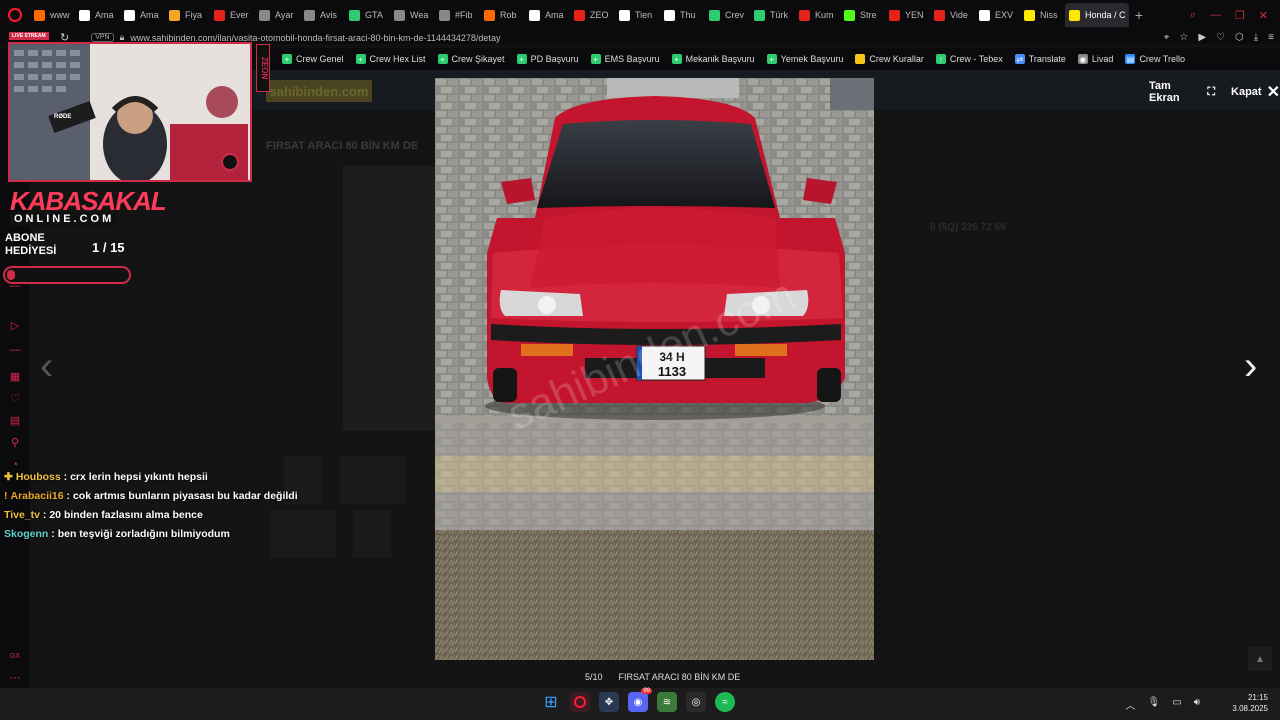 Image resolution: width=1280 pixels, height=720 pixels. What do you see at coordinates (354, 15) in the screenshot?
I see `tab-favicon-icon` at bounding box center [354, 15].